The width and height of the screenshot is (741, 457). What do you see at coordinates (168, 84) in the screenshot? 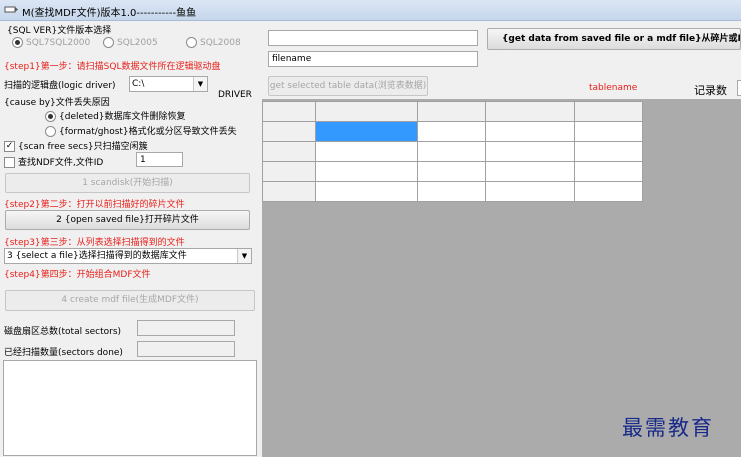
I see `drive-select: C:\ ▼` at bounding box center [168, 84].